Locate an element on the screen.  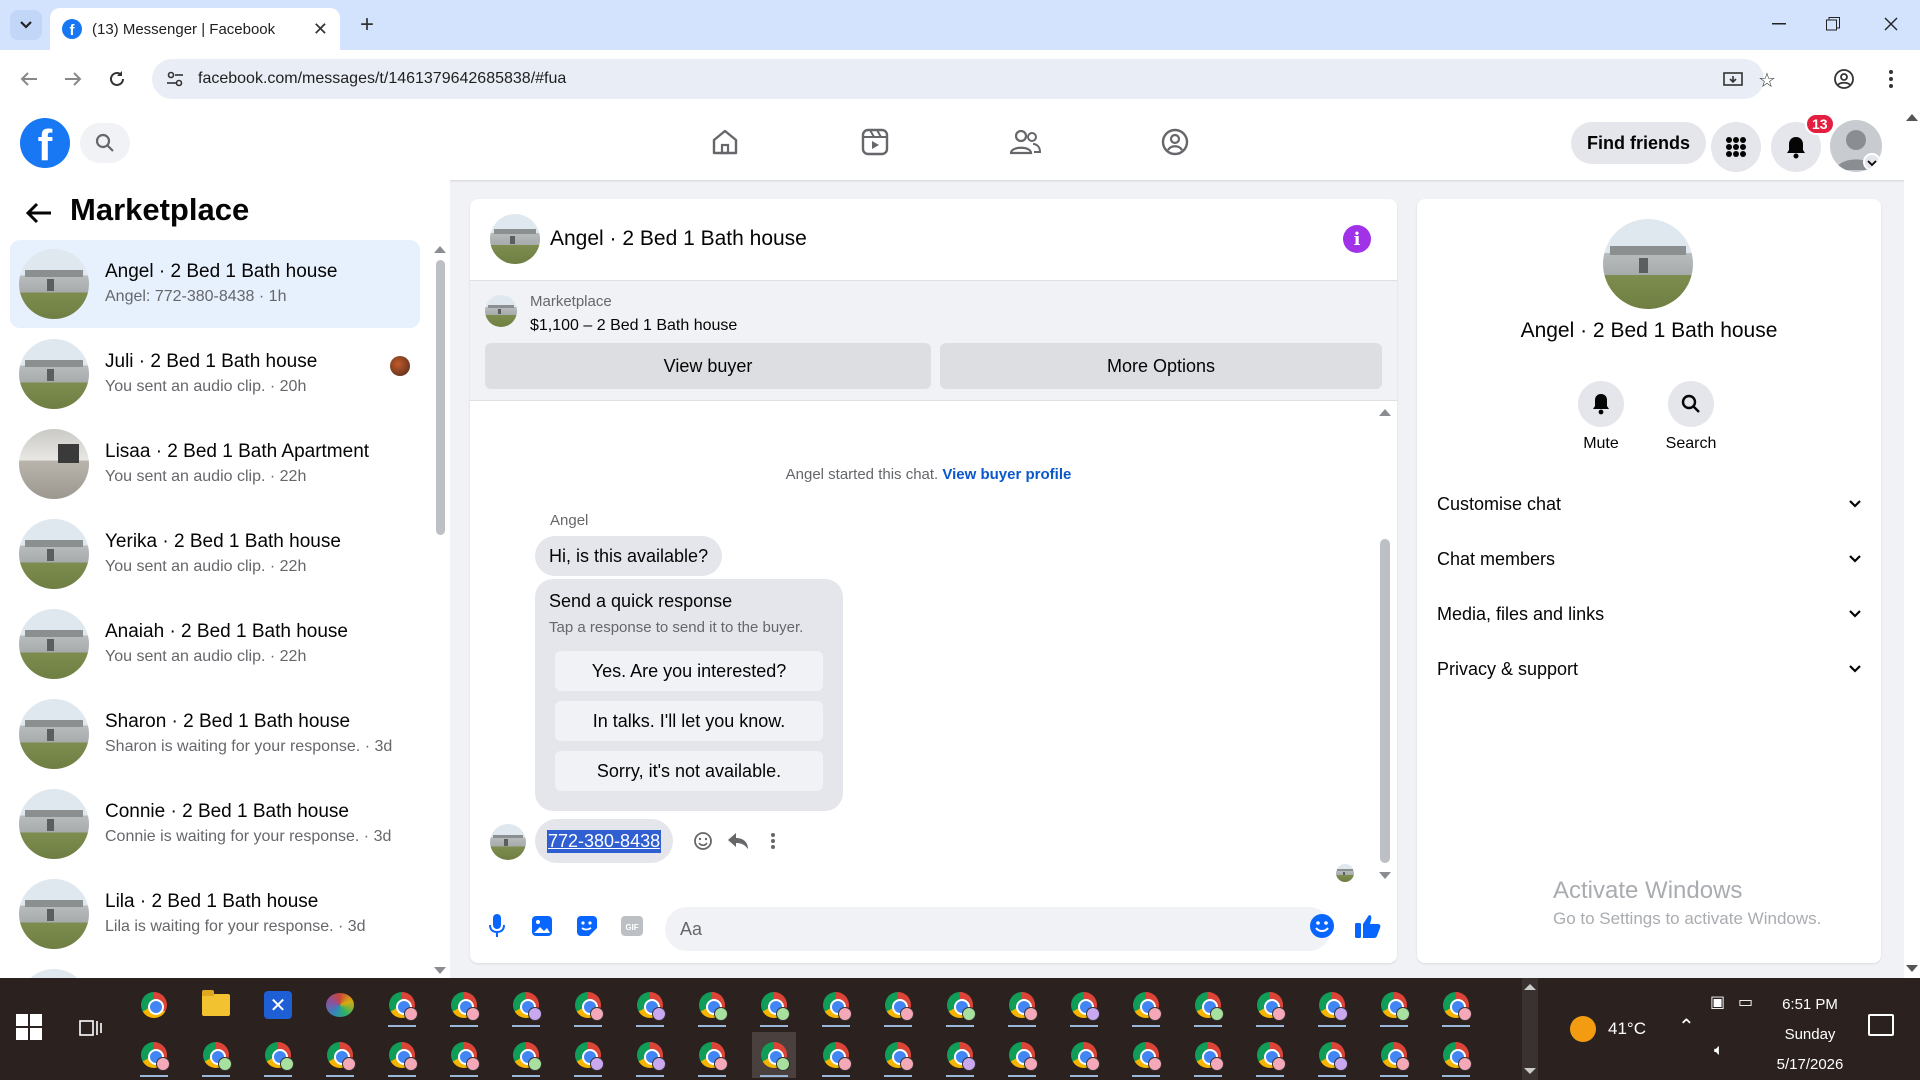
chrome-active-window-taskbar-icon is located at coordinates (774, 1055).